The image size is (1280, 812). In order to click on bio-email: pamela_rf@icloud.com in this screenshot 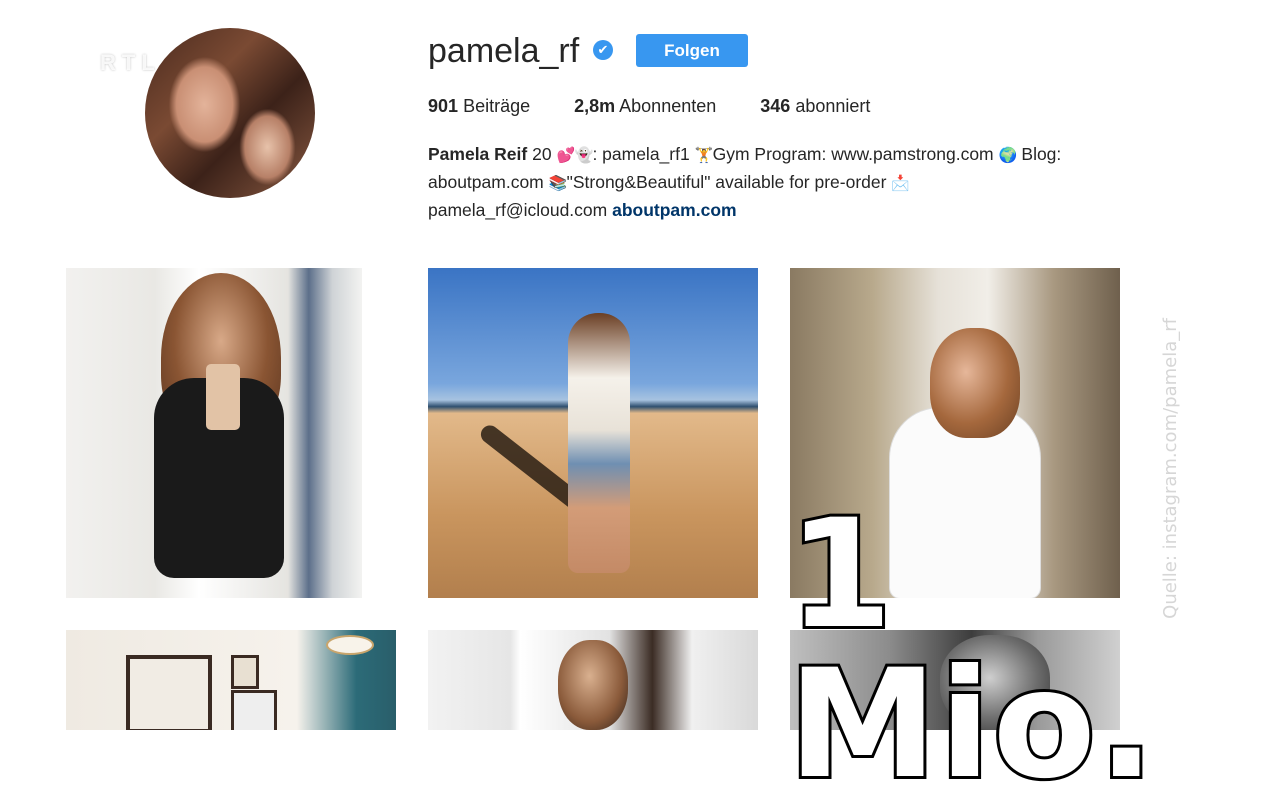, I will do `click(518, 210)`.